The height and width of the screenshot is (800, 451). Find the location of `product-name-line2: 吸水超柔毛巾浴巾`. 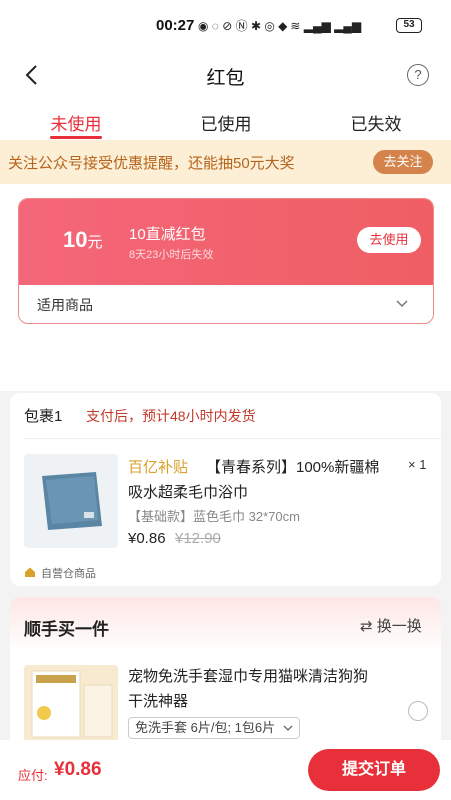

product-name-line2: 吸水超柔毛巾浴巾 is located at coordinates (188, 491).